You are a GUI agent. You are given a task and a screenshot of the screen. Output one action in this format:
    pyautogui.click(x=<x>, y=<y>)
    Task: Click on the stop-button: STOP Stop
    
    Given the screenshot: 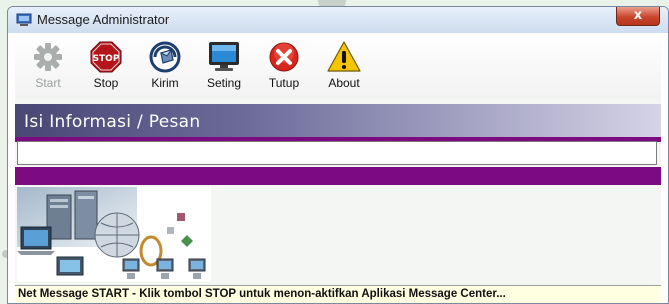 What is the action you would take?
    pyautogui.click(x=106, y=70)
    